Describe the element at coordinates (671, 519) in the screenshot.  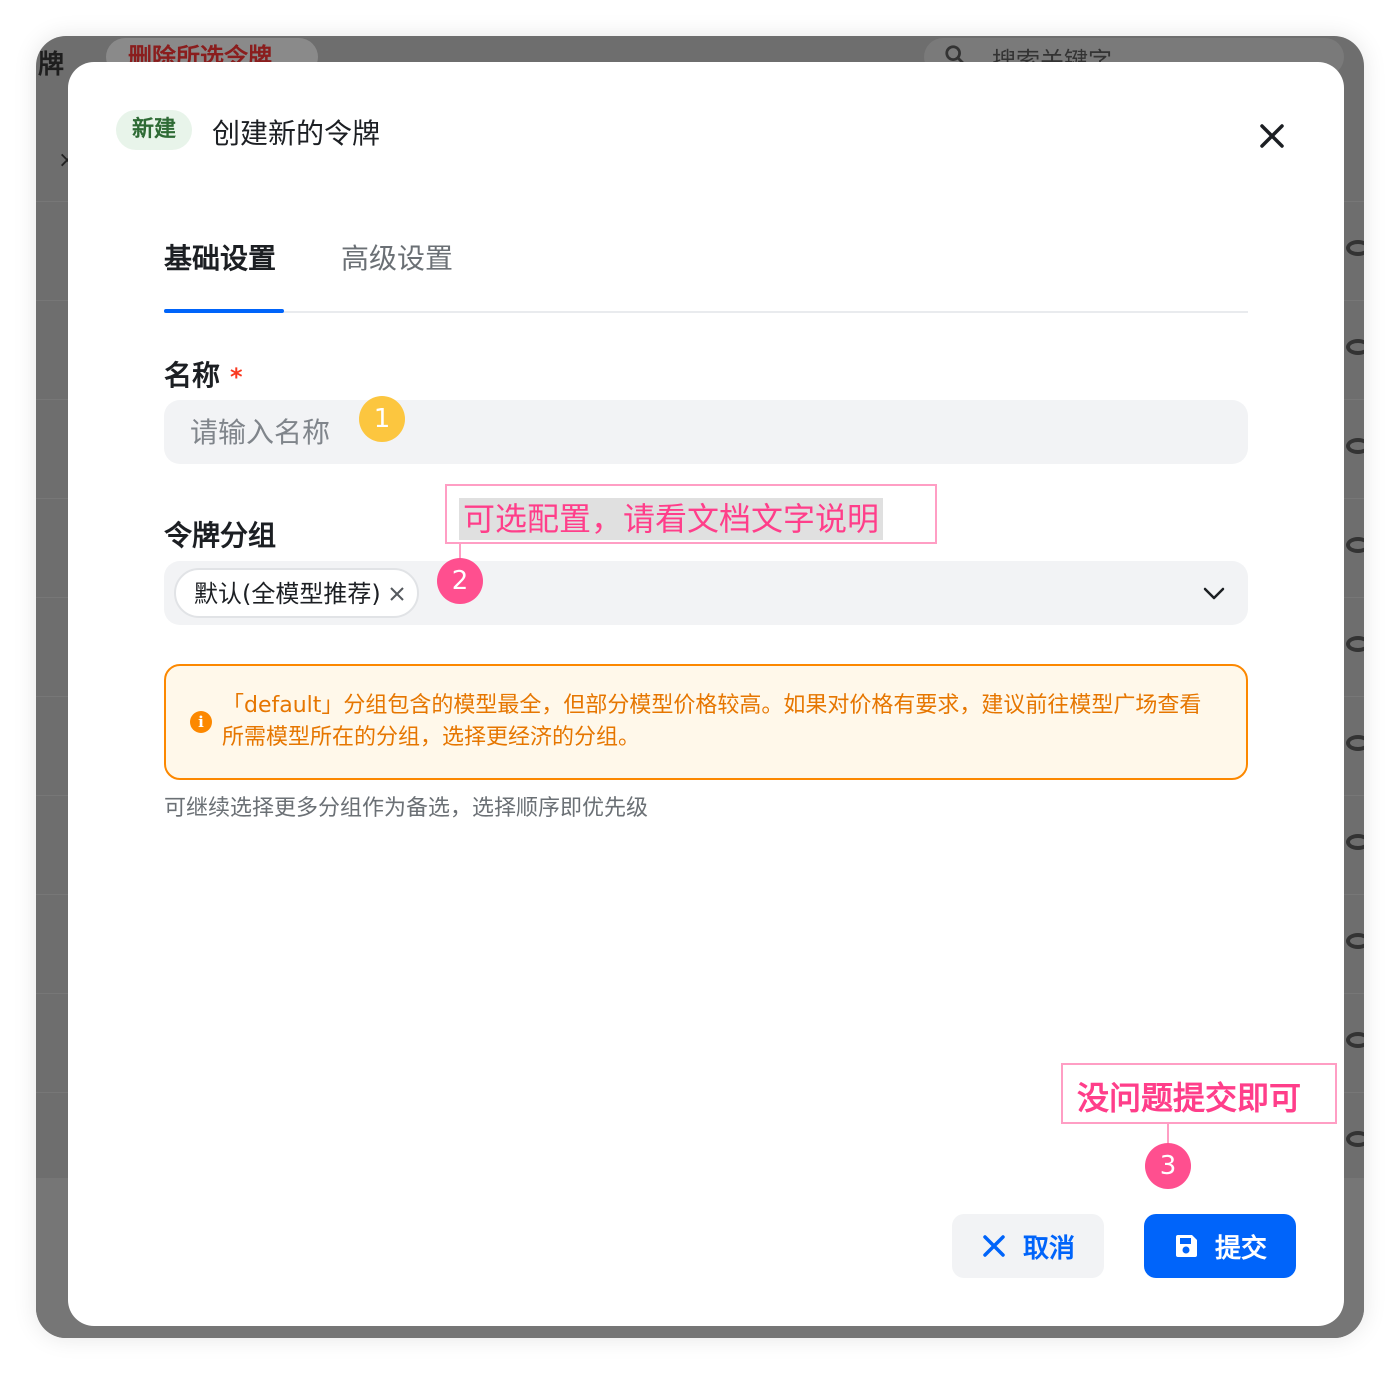
I see `step-2-note-text: 可选配置，请看文档文字说明` at that location.